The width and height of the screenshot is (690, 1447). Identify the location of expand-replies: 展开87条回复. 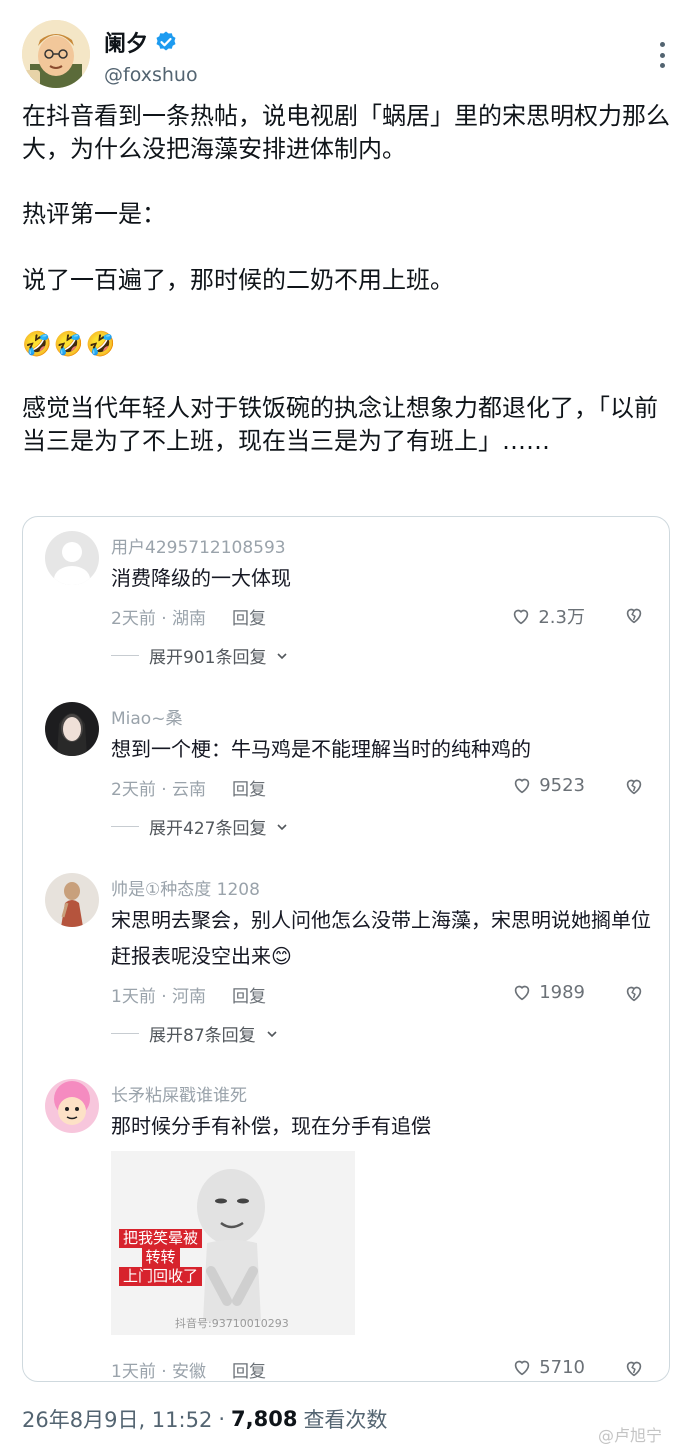
(194, 1033).